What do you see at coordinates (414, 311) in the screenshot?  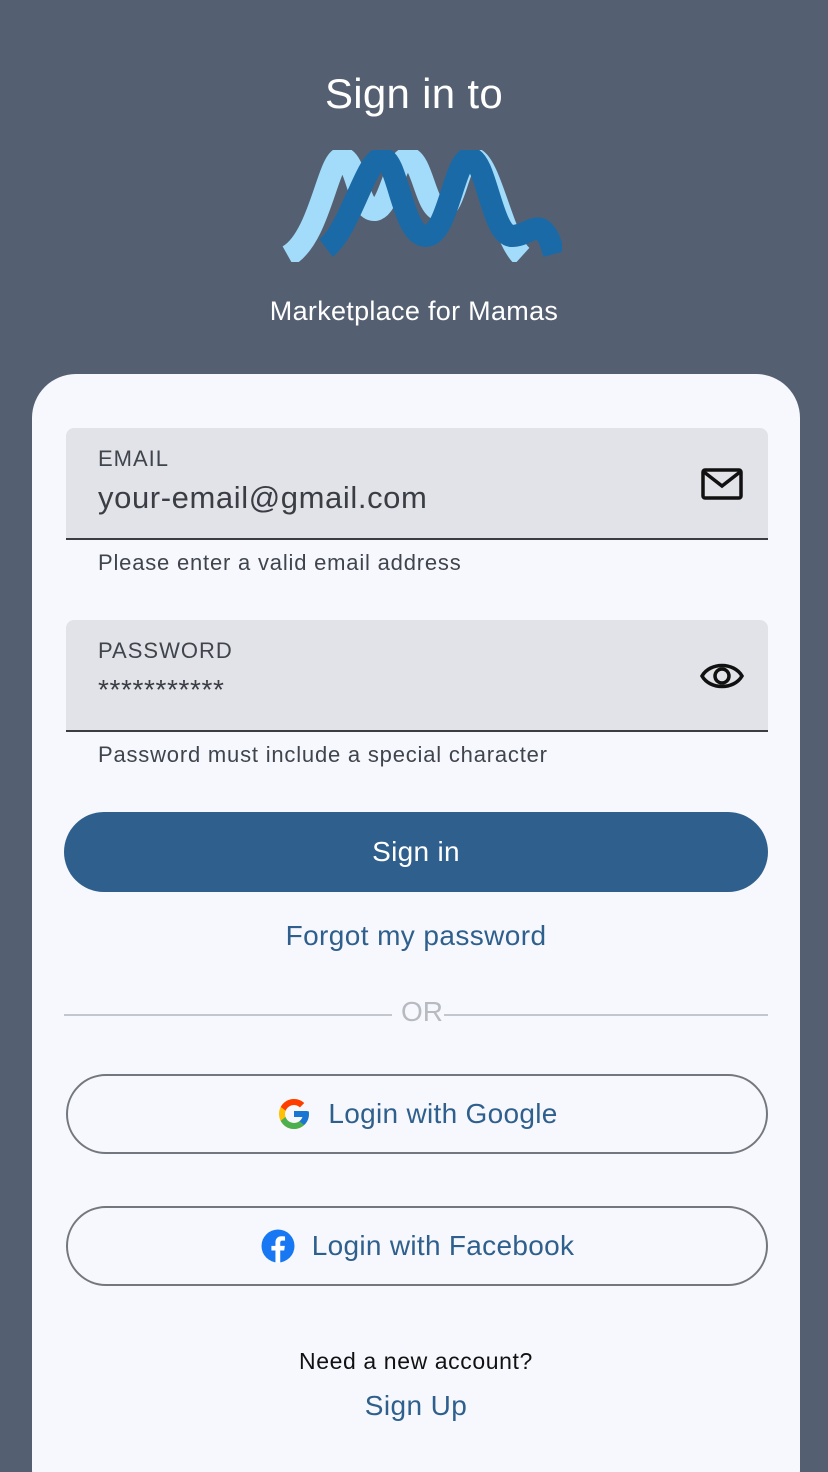 I see `app-name: Marketplace for Mamas` at bounding box center [414, 311].